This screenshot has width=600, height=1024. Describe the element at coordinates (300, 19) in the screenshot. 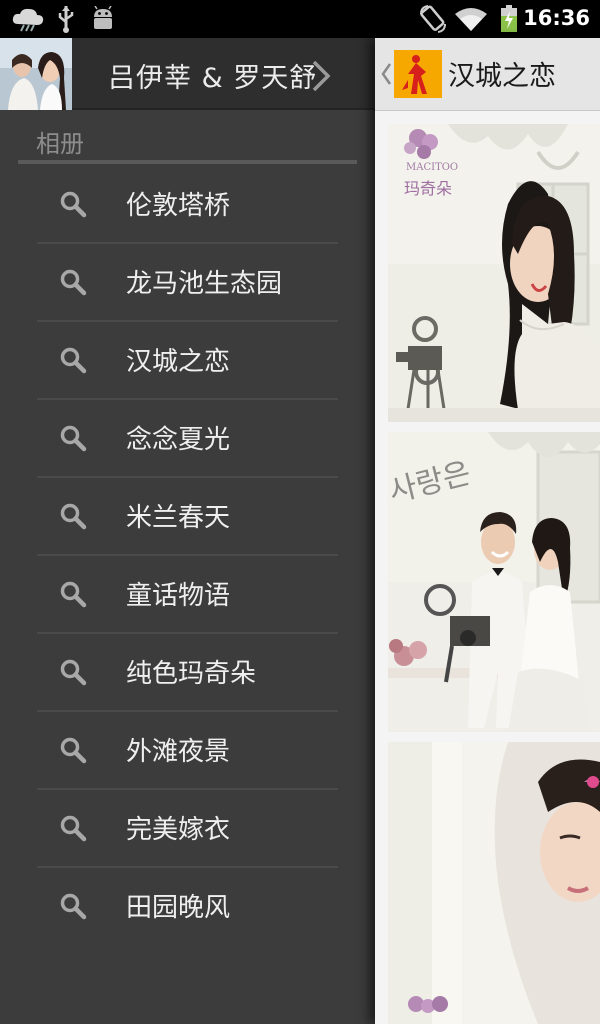

I see `status-bar: 16:36` at that location.